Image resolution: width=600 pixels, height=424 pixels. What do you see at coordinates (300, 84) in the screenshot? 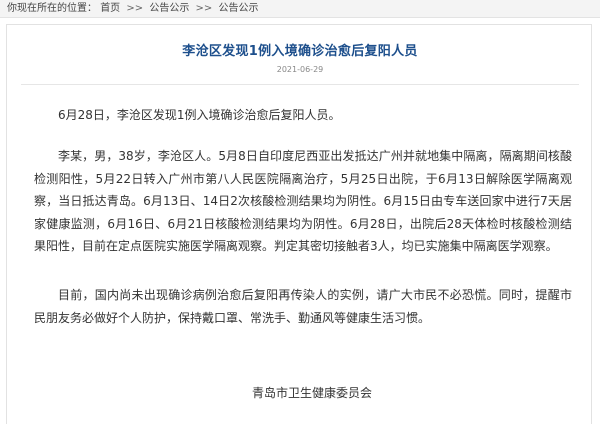
I see `title-divider` at bounding box center [300, 84].